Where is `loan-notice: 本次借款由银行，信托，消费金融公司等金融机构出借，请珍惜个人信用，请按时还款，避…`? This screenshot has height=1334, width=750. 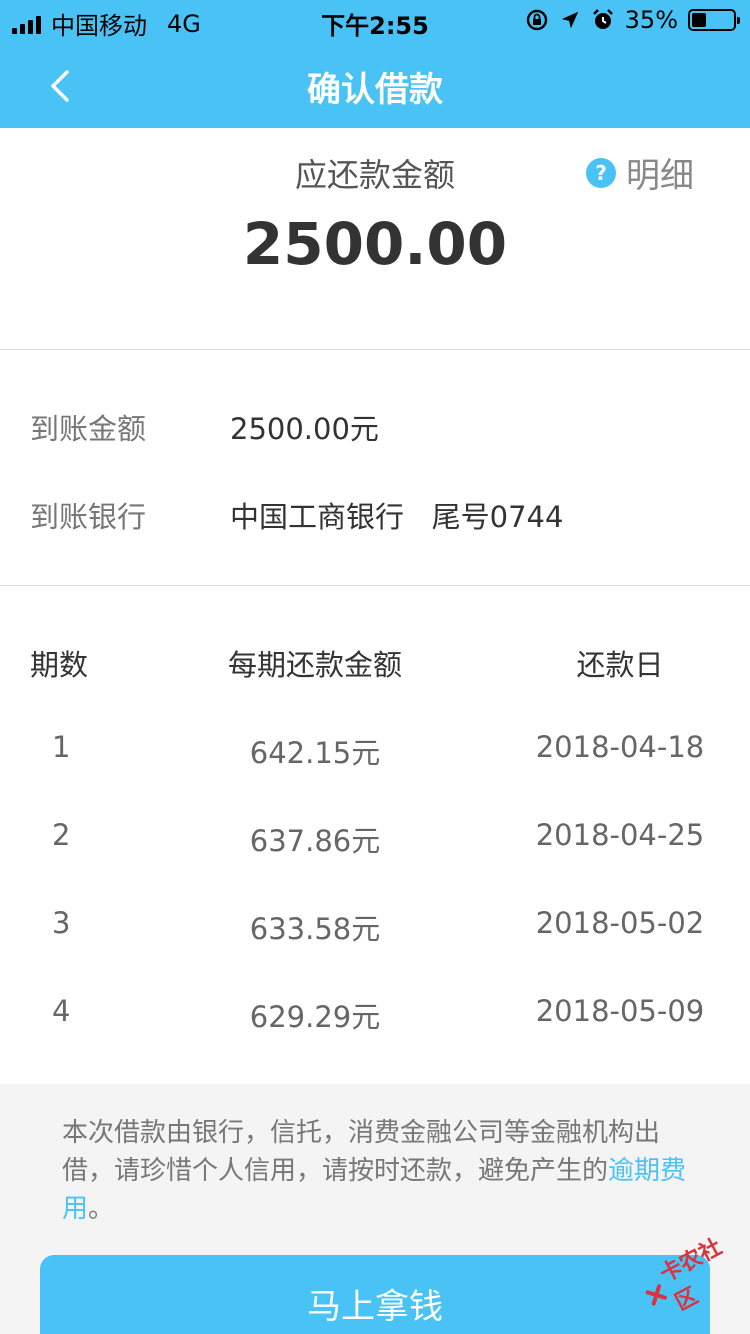
loan-notice: 本次借款由银行，信托，消费金融公司等金融机构出借，请珍惜个人信用，请按时还款，避… is located at coordinates (382, 1171).